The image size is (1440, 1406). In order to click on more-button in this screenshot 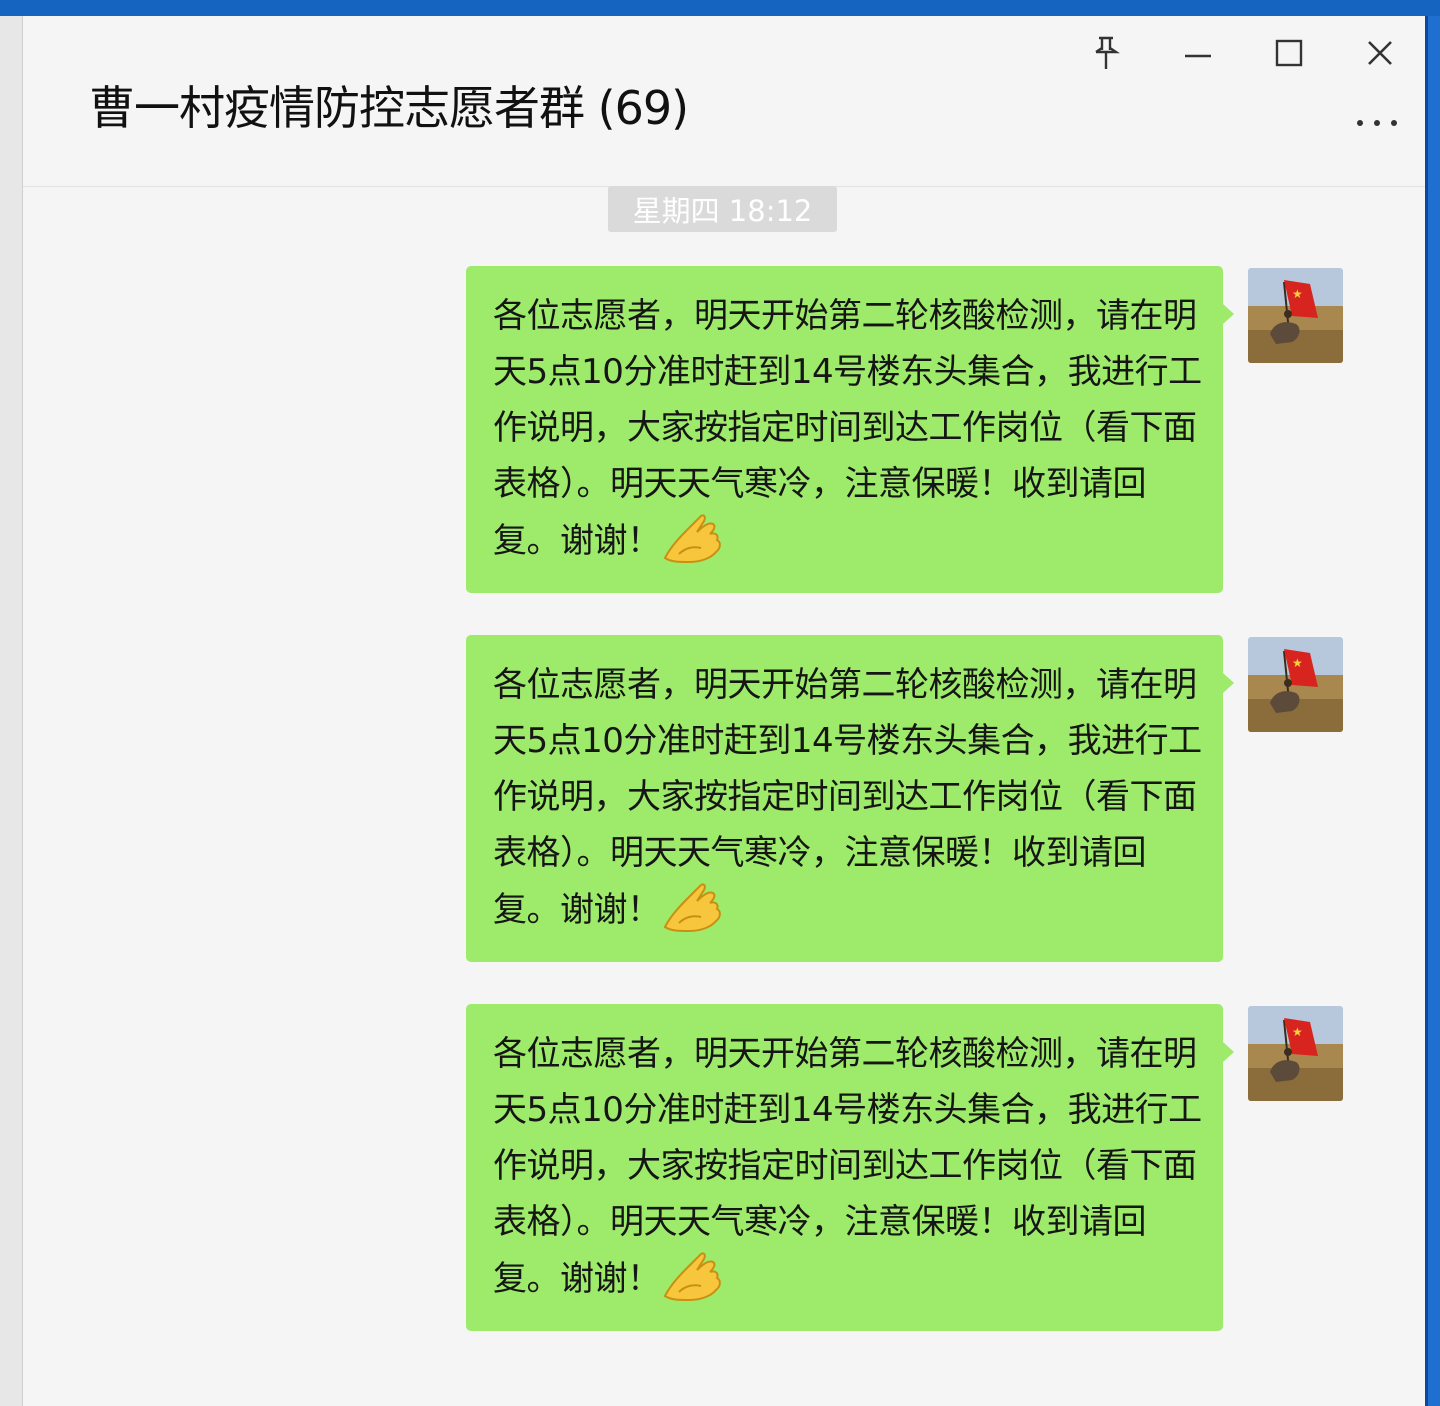, I will do `click(1378, 123)`.